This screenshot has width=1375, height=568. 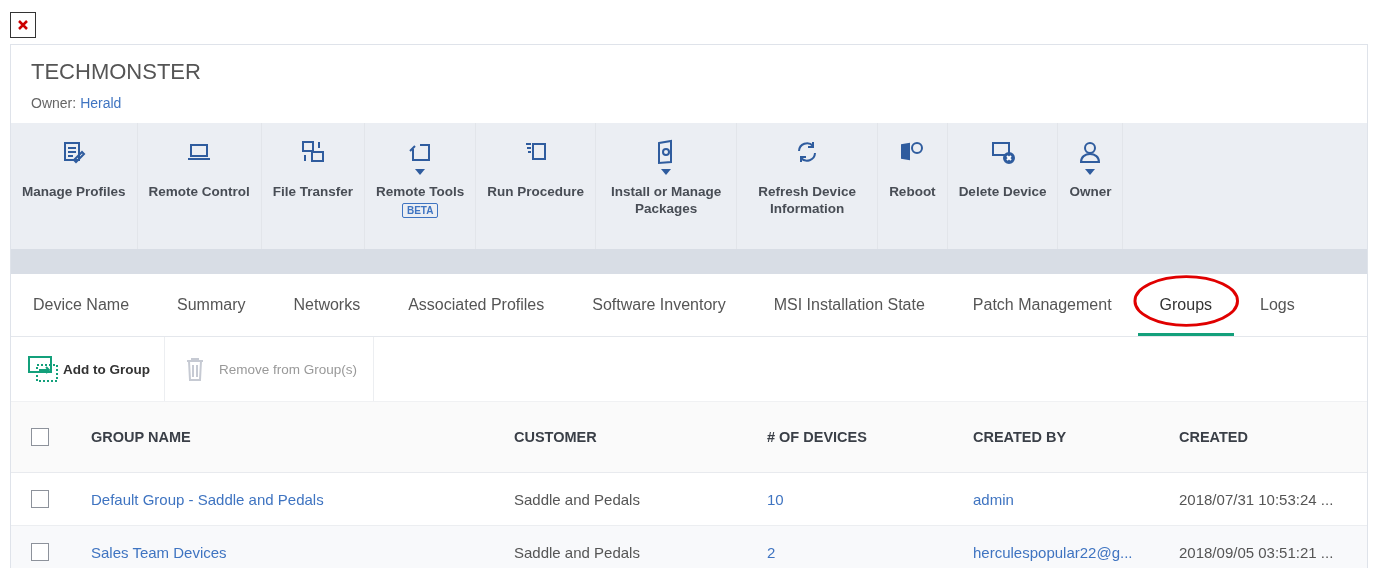 What do you see at coordinates (195, 369) in the screenshot?
I see `trash-icon` at bounding box center [195, 369].